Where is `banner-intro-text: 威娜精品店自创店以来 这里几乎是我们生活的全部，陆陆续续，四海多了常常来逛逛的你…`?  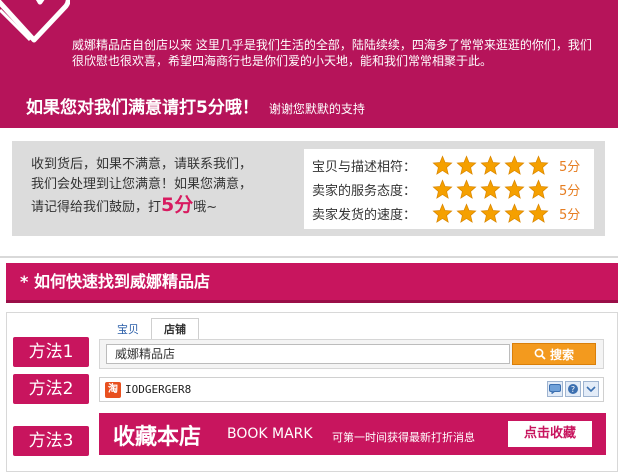
banner-intro-text: 威娜精品店自创店以来 这里几乎是我们生活的全部，陆陆续续，四海多了常常来逛逛的你… is located at coordinates (332, 53).